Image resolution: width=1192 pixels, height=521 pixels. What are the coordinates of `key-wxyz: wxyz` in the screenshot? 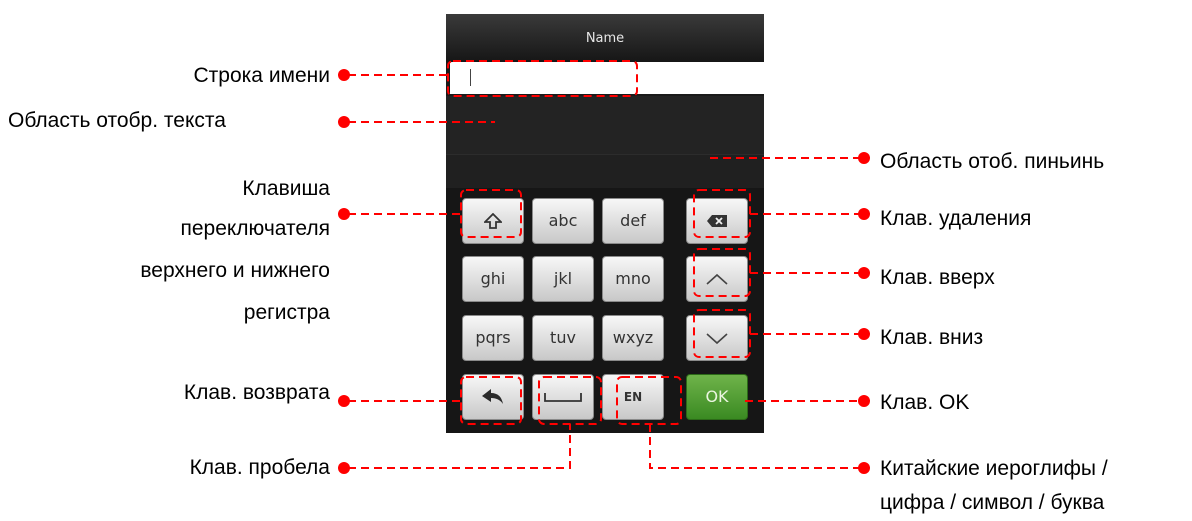 It's located at (633, 338).